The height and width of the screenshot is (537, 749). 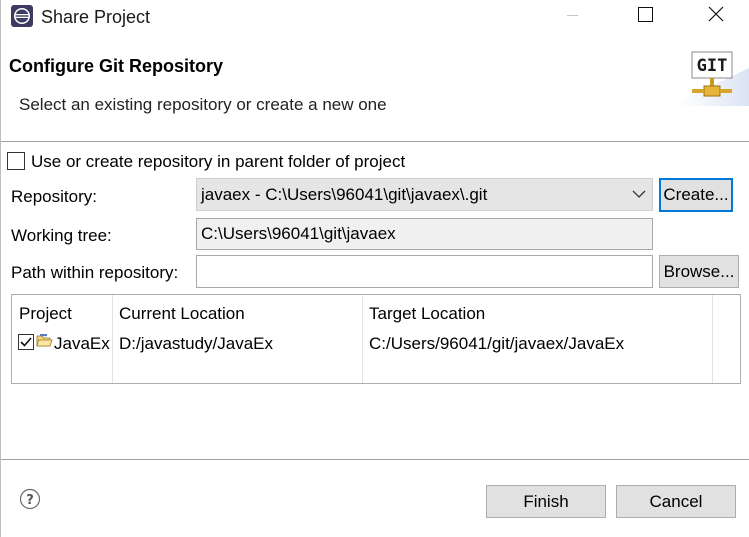 What do you see at coordinates (497, 343) in the screenshot?
I see `cell-target-location: C:/Users/96041/git/javaex/JavaEx` at bounding box center [497, 343].